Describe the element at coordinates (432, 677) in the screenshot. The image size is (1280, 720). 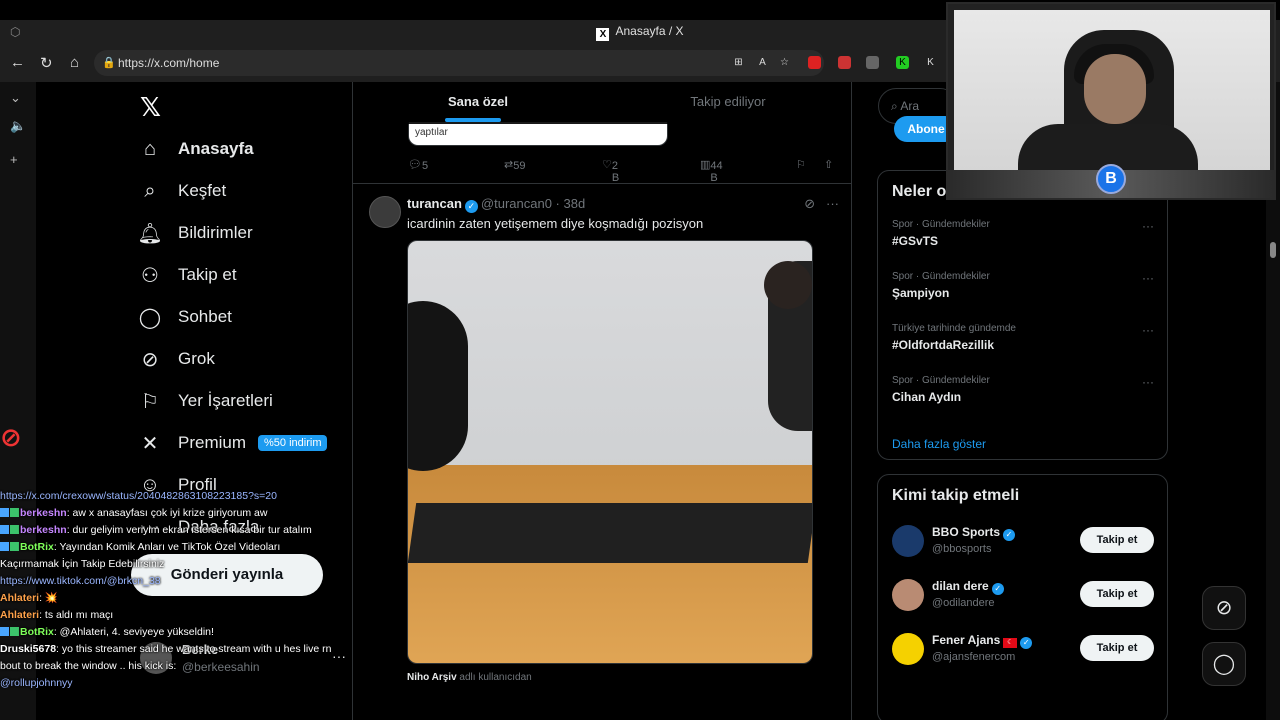
I see `source-name: Niho Arşiv` at that location.